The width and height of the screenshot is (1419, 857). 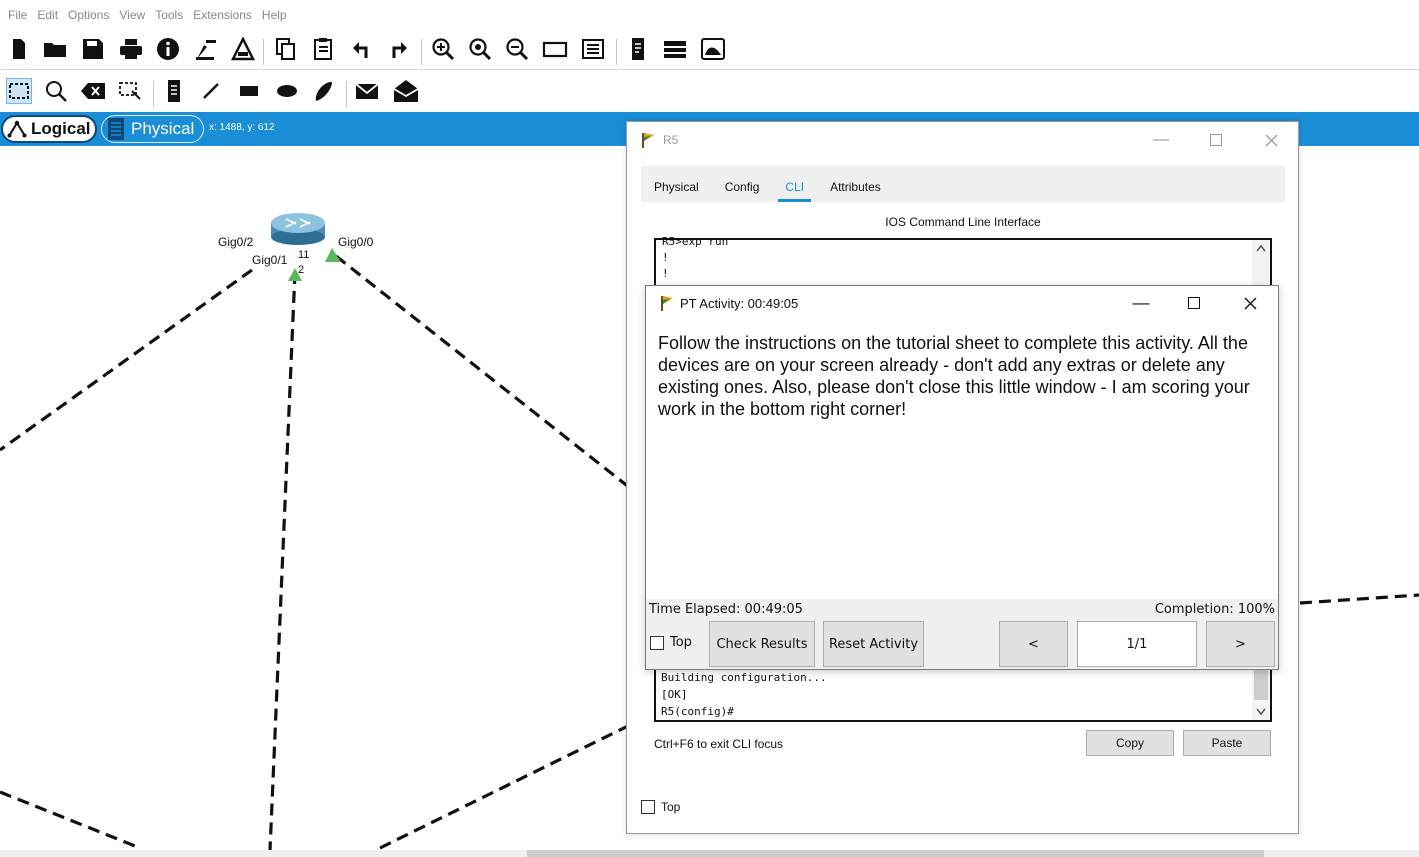 What do you see at coordinates (505, 786) in the screenshot?
I see `link-bottom-center` at bounding box center [505, 786].